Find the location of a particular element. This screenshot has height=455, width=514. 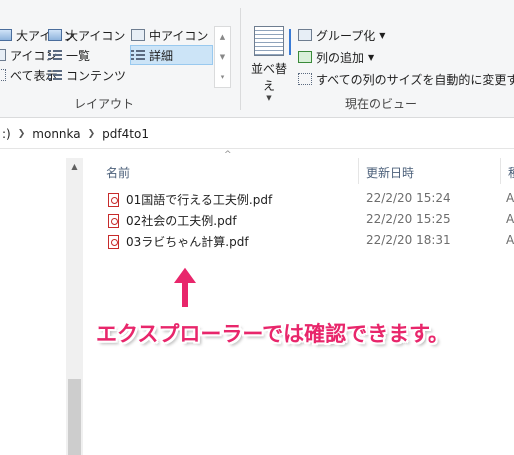

tiles-view-icon is located at coordinates (3, 75).